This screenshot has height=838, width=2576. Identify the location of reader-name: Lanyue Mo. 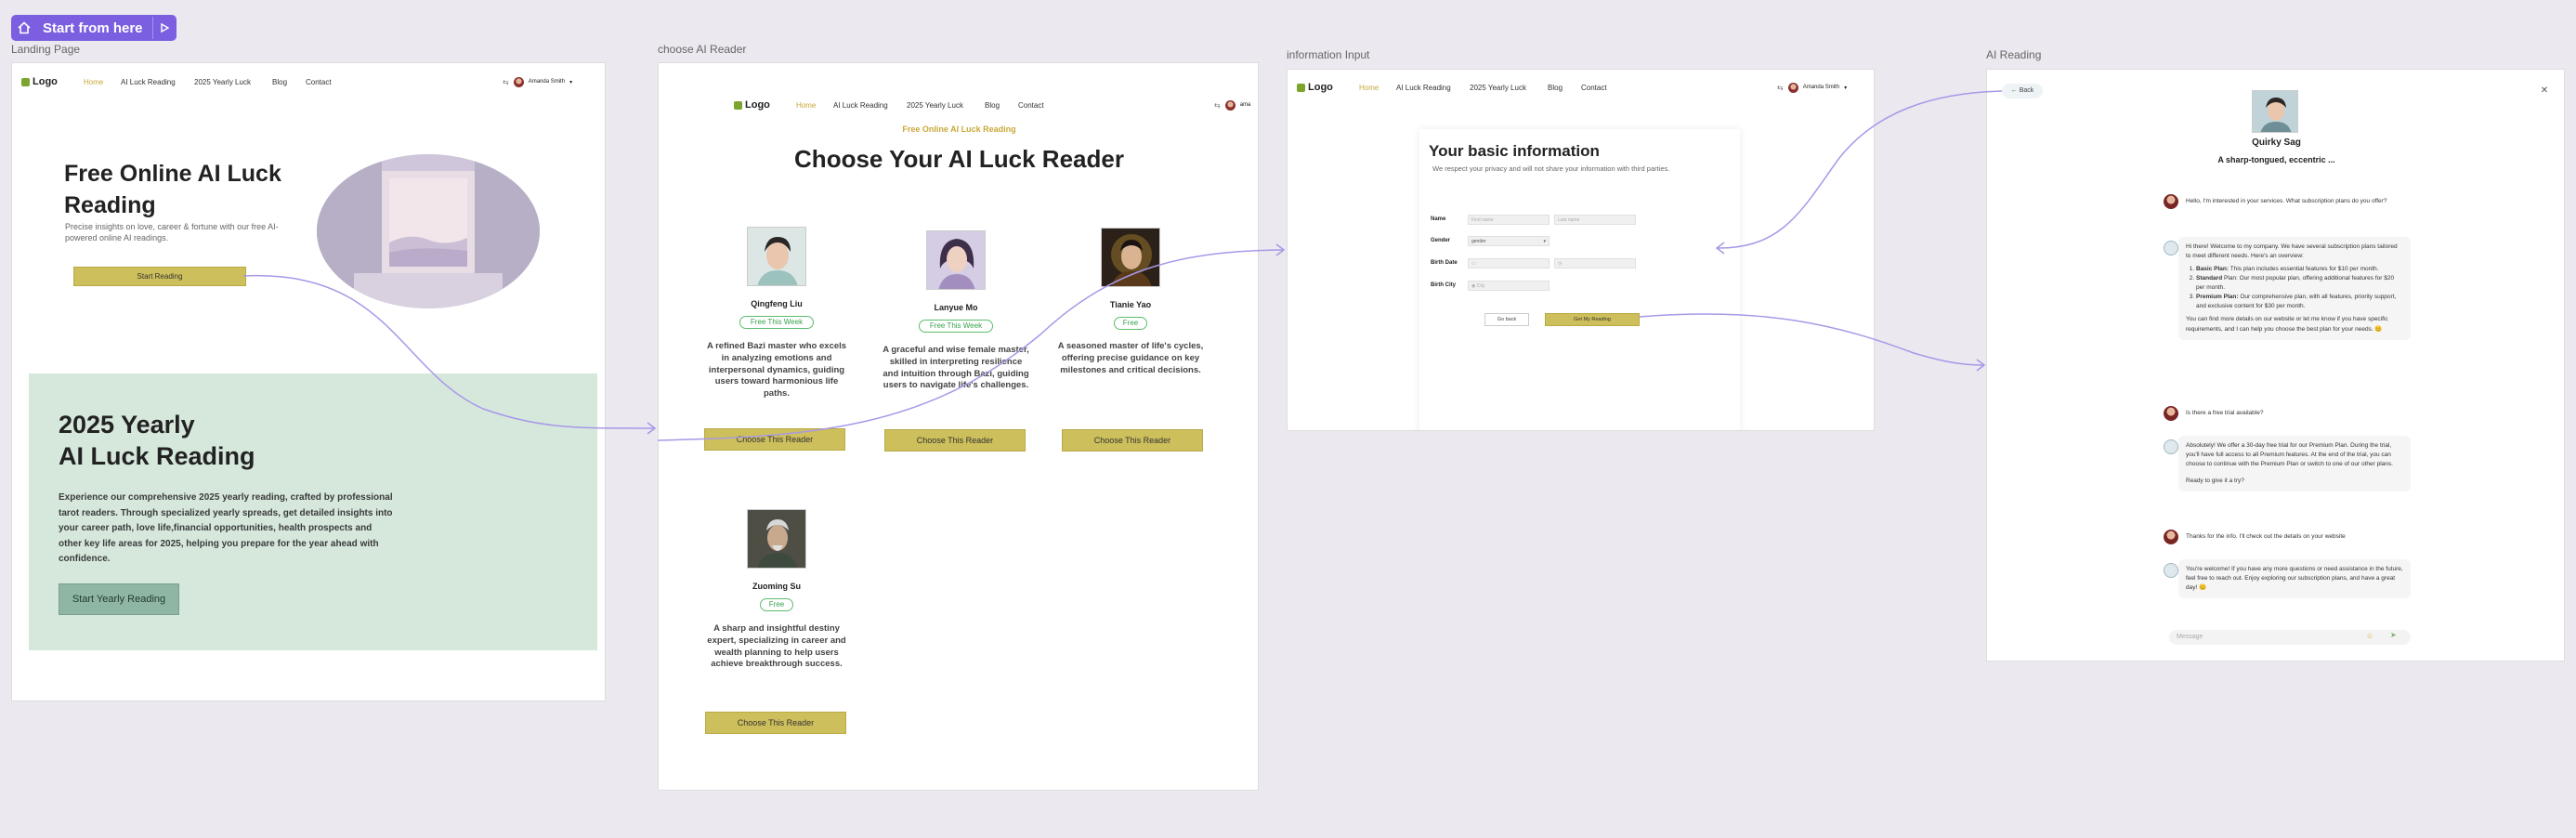
(956, 308).